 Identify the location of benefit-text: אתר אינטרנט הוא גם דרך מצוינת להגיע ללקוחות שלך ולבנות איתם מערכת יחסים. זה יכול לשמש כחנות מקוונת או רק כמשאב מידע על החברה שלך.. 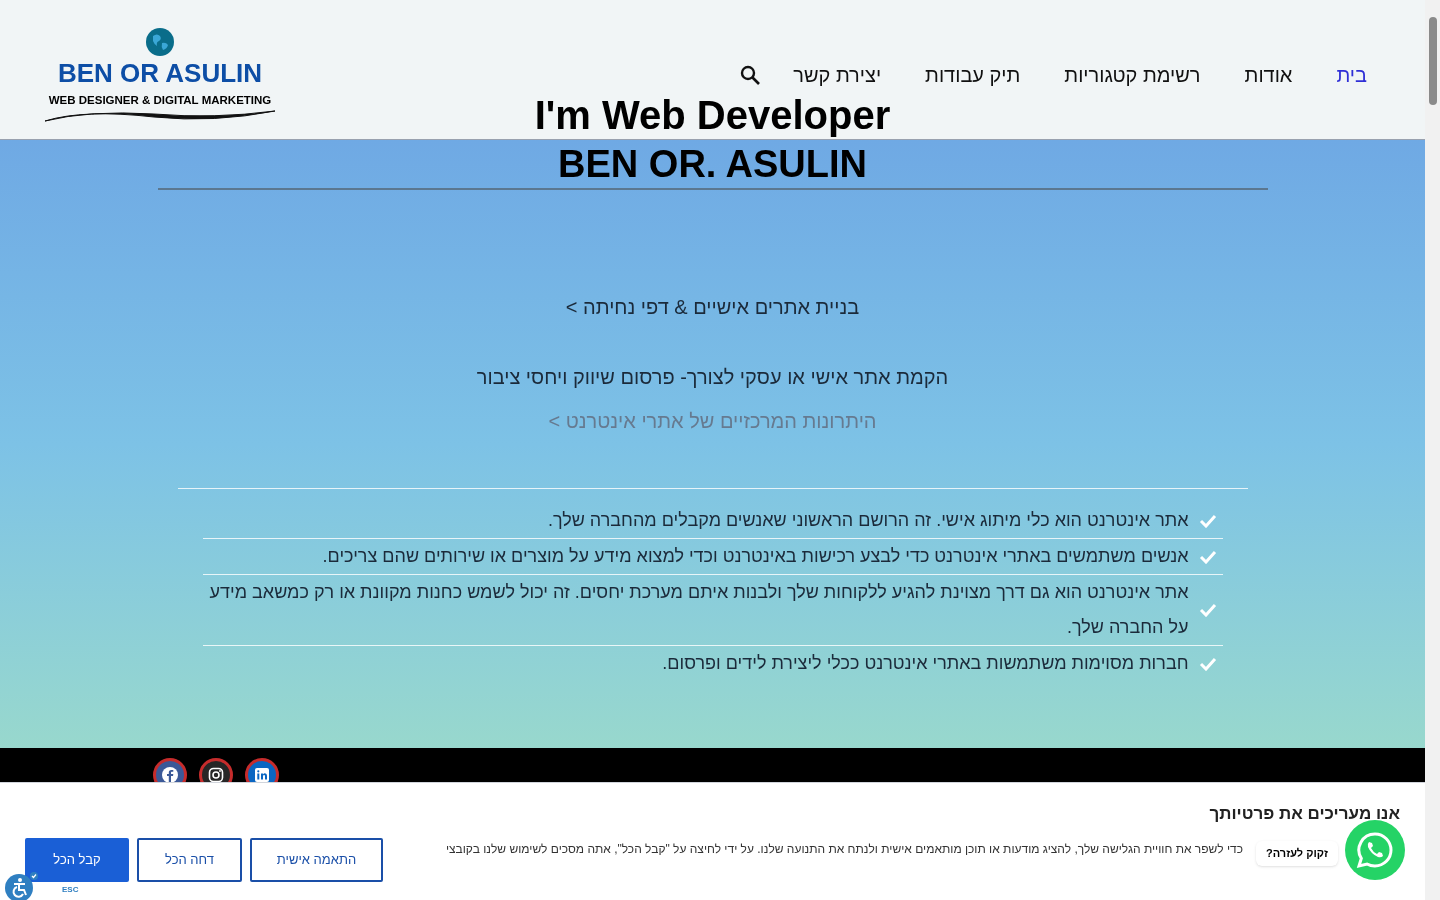
(698, 610).